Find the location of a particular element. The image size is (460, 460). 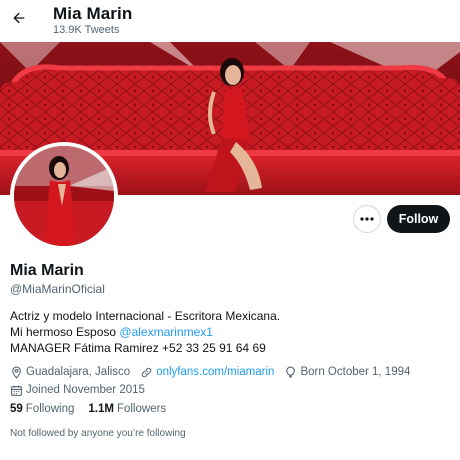

avatar-image is located at coordinates (64, 196).